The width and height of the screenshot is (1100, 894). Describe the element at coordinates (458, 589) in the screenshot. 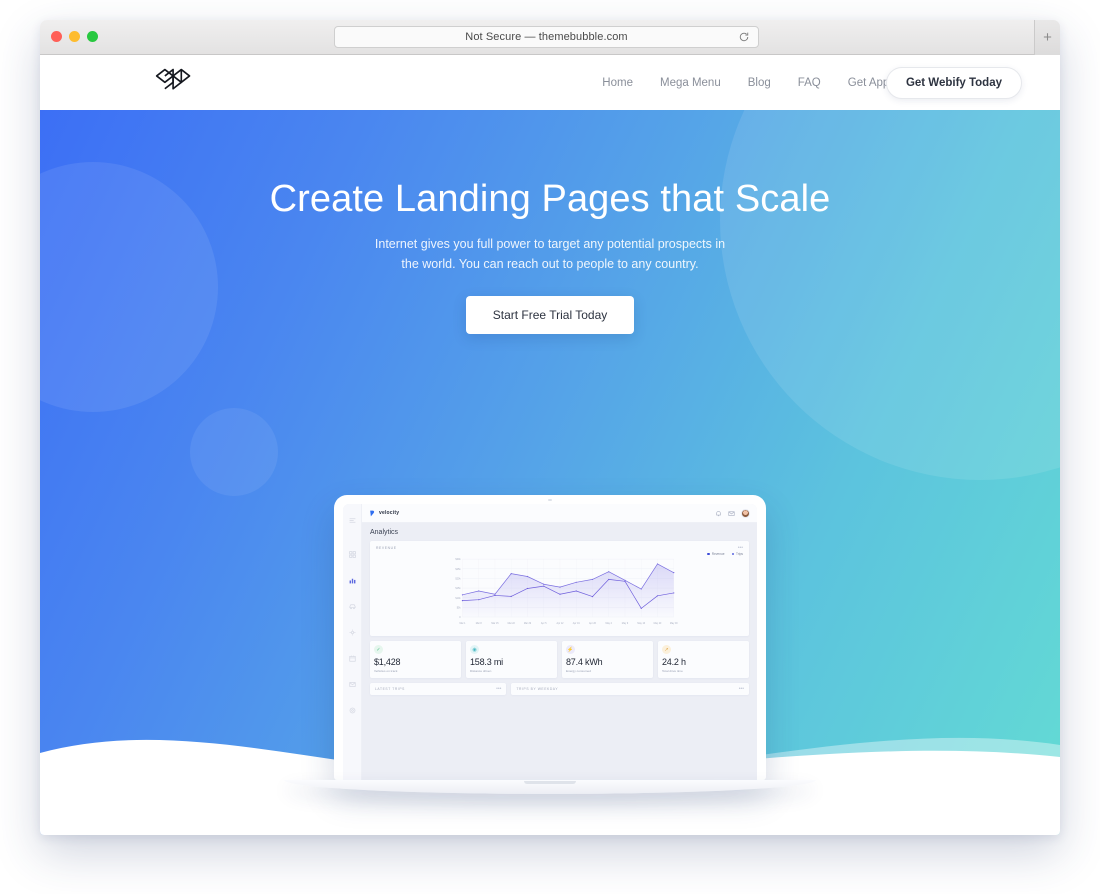

I see `svg-text: $15k` at that location.